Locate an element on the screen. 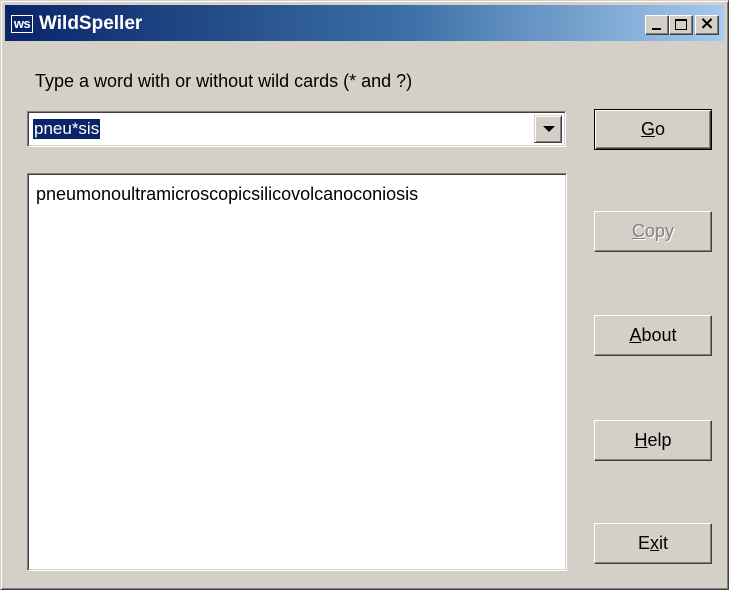  about-button: About is located at coordinates (653, 335).